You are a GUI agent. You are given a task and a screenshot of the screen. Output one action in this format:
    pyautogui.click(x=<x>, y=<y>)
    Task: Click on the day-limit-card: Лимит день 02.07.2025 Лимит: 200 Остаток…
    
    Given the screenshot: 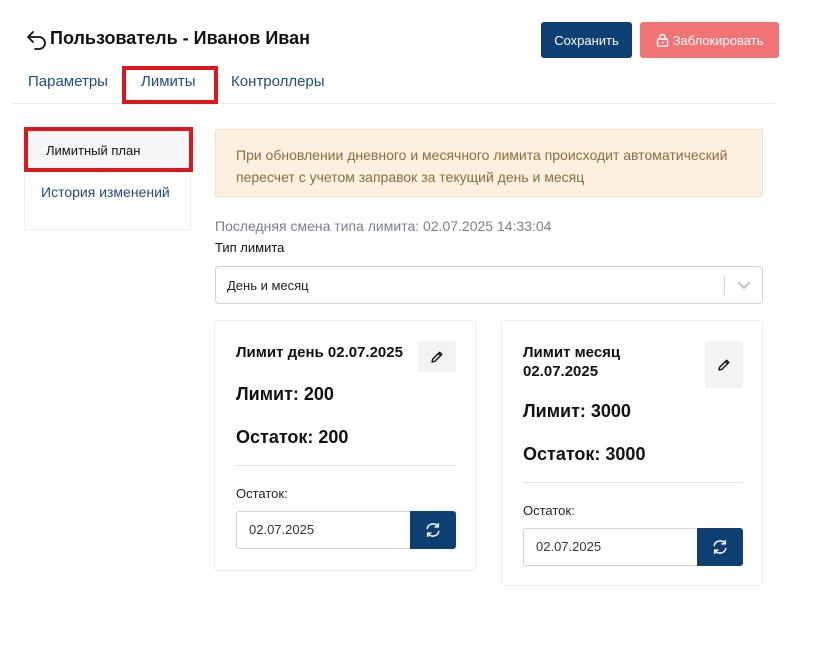 What is the action you would take?
    pyautogui.click(x=345, y=445)
    